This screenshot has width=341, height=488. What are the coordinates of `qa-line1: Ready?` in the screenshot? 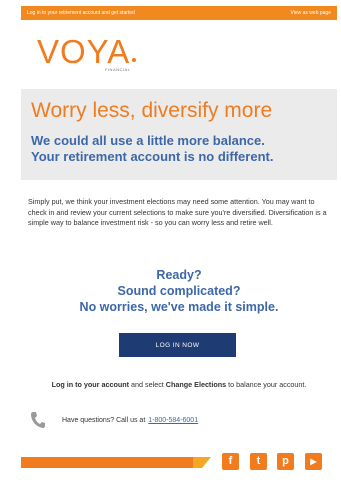 It's located at (179, 275).